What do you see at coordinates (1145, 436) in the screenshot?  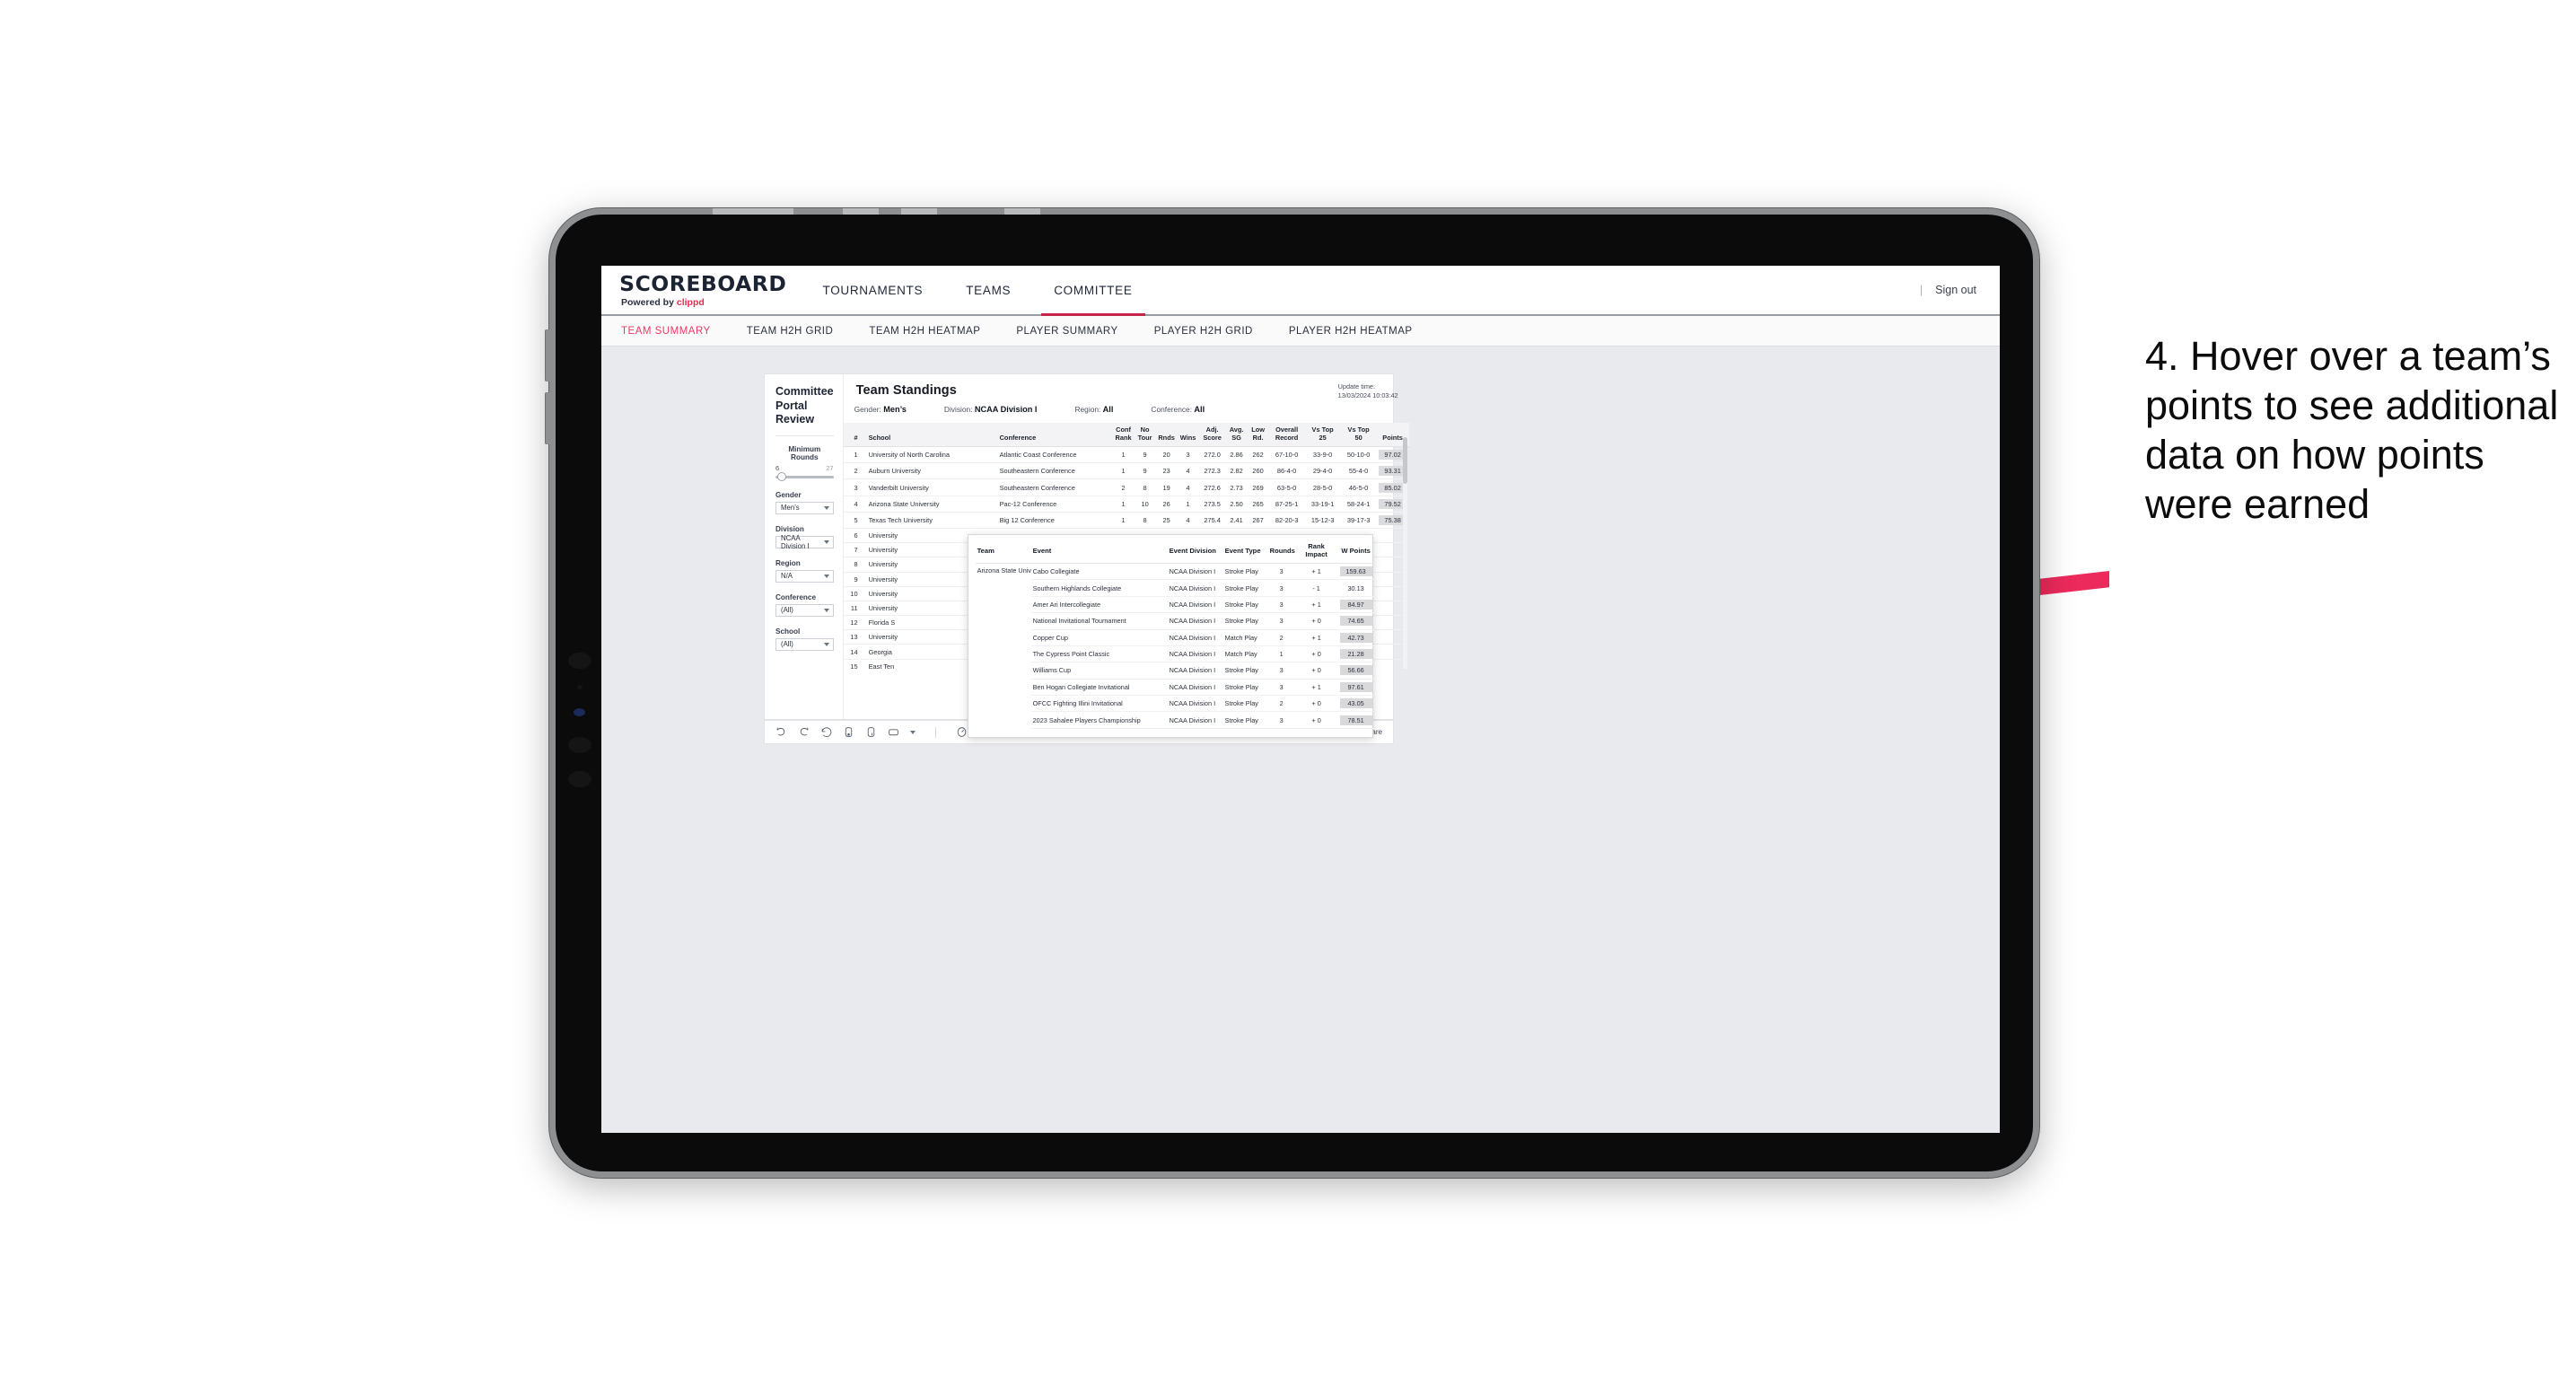 I see `col-no-tour: No Tour` at bounding box center [1145, 436].